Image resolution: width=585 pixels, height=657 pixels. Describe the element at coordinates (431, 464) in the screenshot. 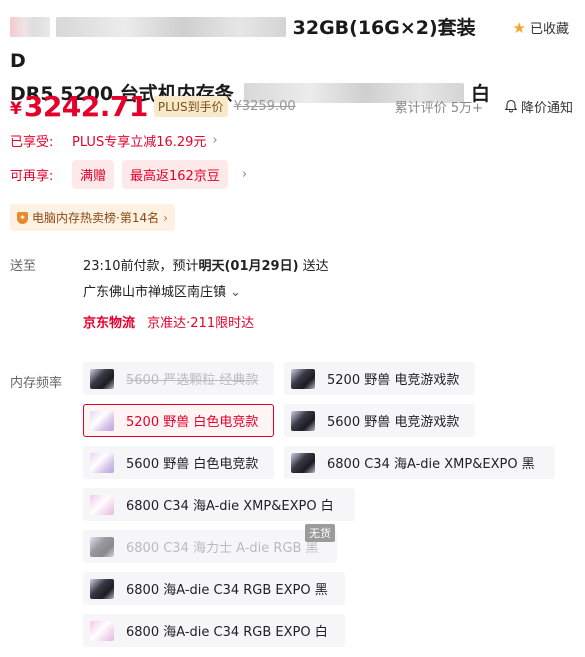

I see `option-label: 6800 C34 海A-die XMP&EXPO 黑` at that location.